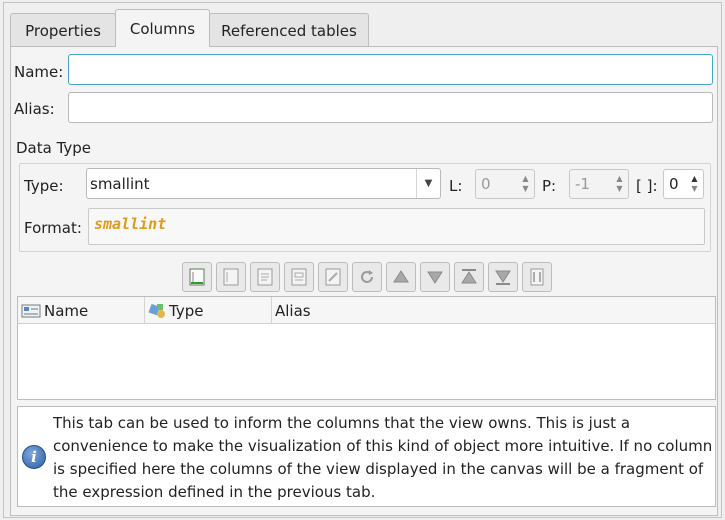  What do you see at coordinates (456, 186) in the screenshot?
I see `length-label: L:` at bounding box center [456, 186].